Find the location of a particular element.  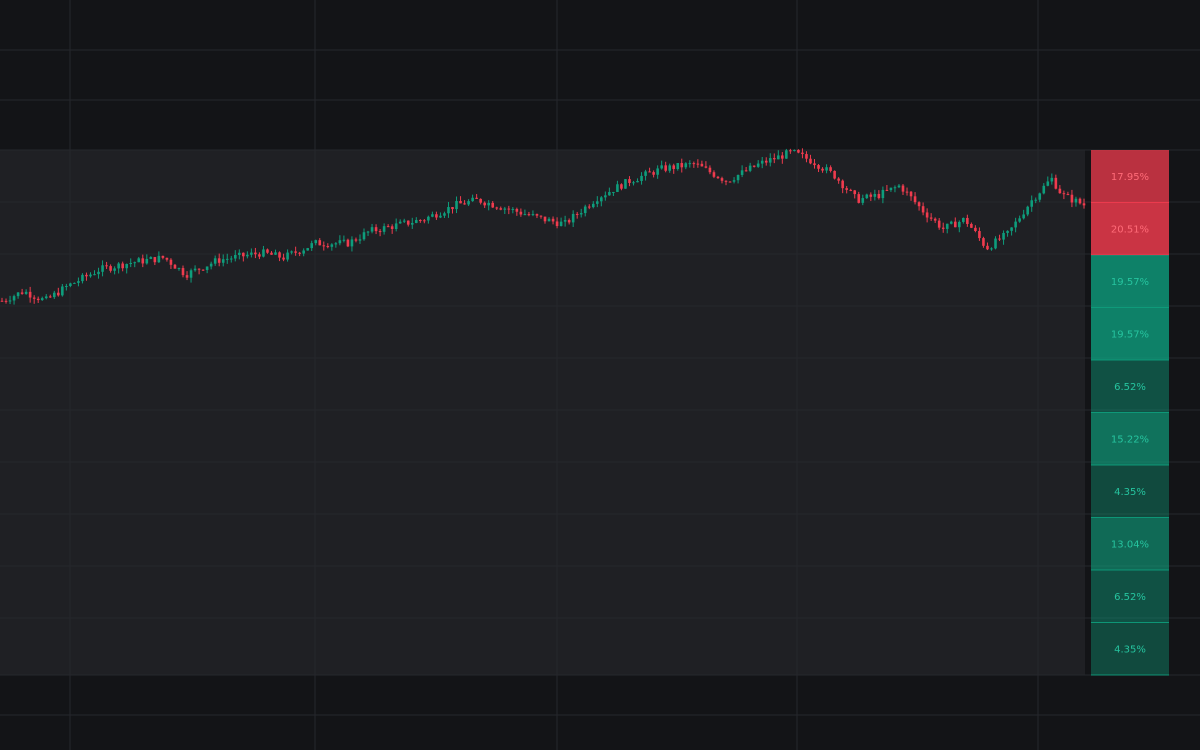

histogram-label-5: 15.22% is located at coordinates (1130, 439).